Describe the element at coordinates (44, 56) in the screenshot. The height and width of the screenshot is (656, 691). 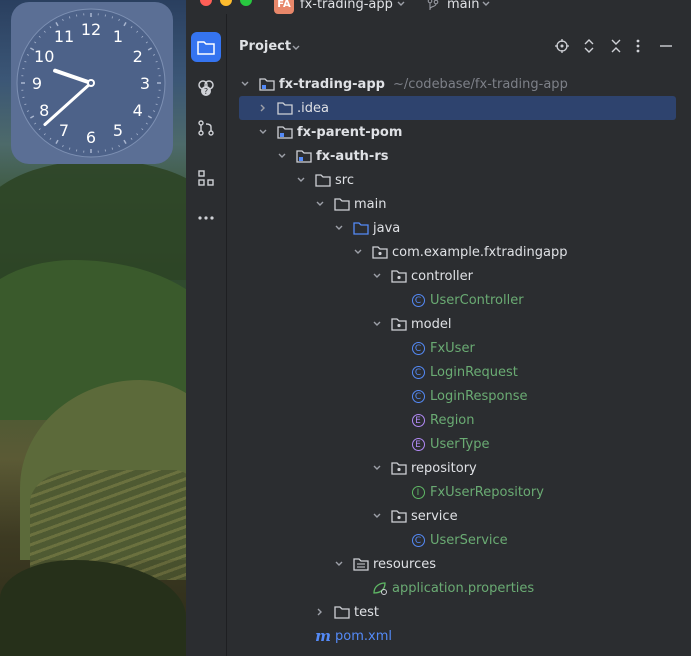
I see `clock-numeral: 10` at that location.